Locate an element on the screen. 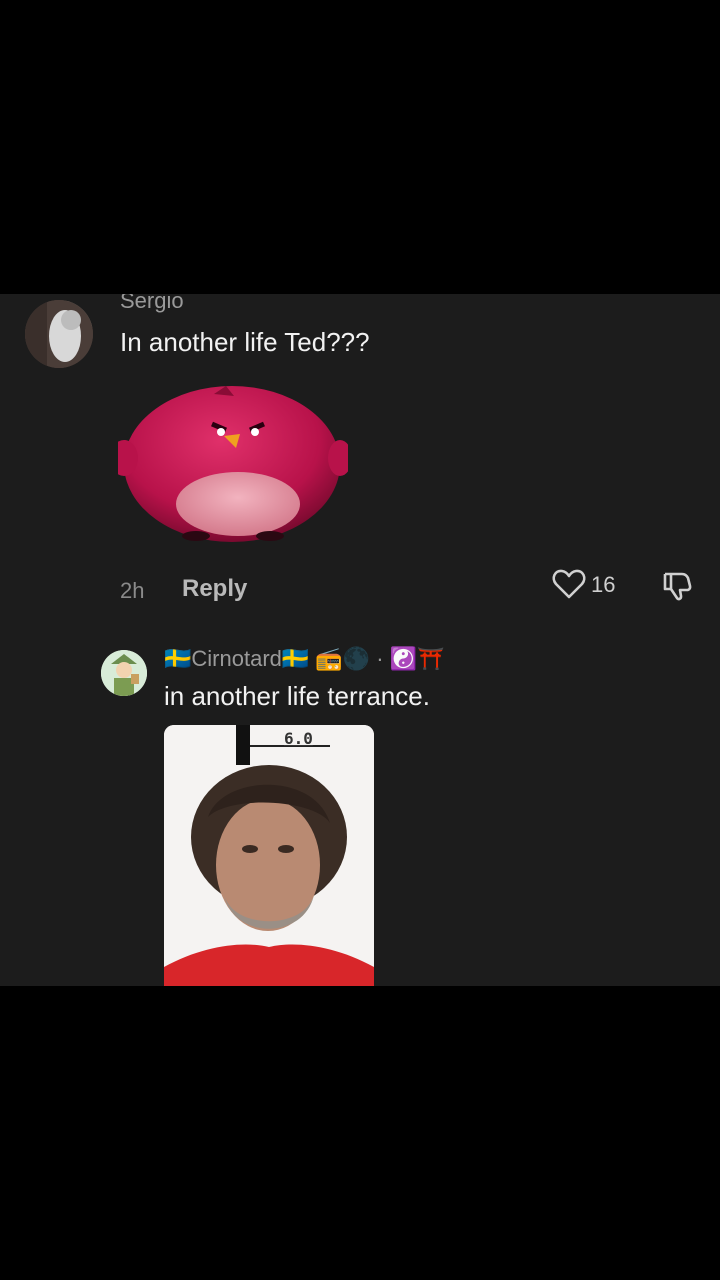  comment-username: Sergio is located at coordinates (152, 304).